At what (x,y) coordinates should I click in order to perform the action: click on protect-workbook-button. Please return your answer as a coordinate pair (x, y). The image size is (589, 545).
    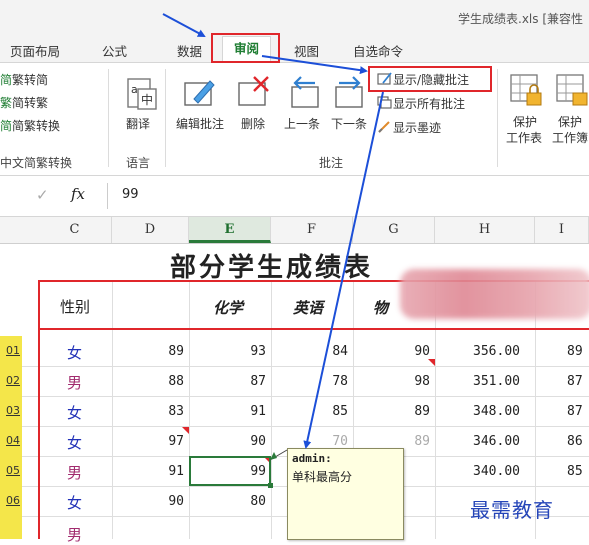
    Looking at the image, I should click on (572, 93).